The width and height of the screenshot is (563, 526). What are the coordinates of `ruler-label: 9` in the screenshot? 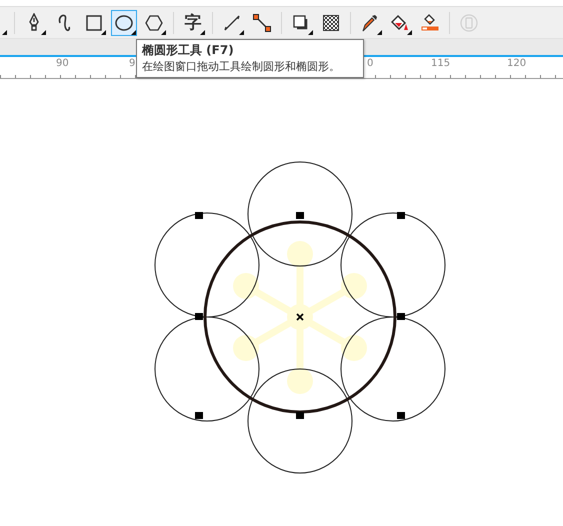 It's located at (132, 63).